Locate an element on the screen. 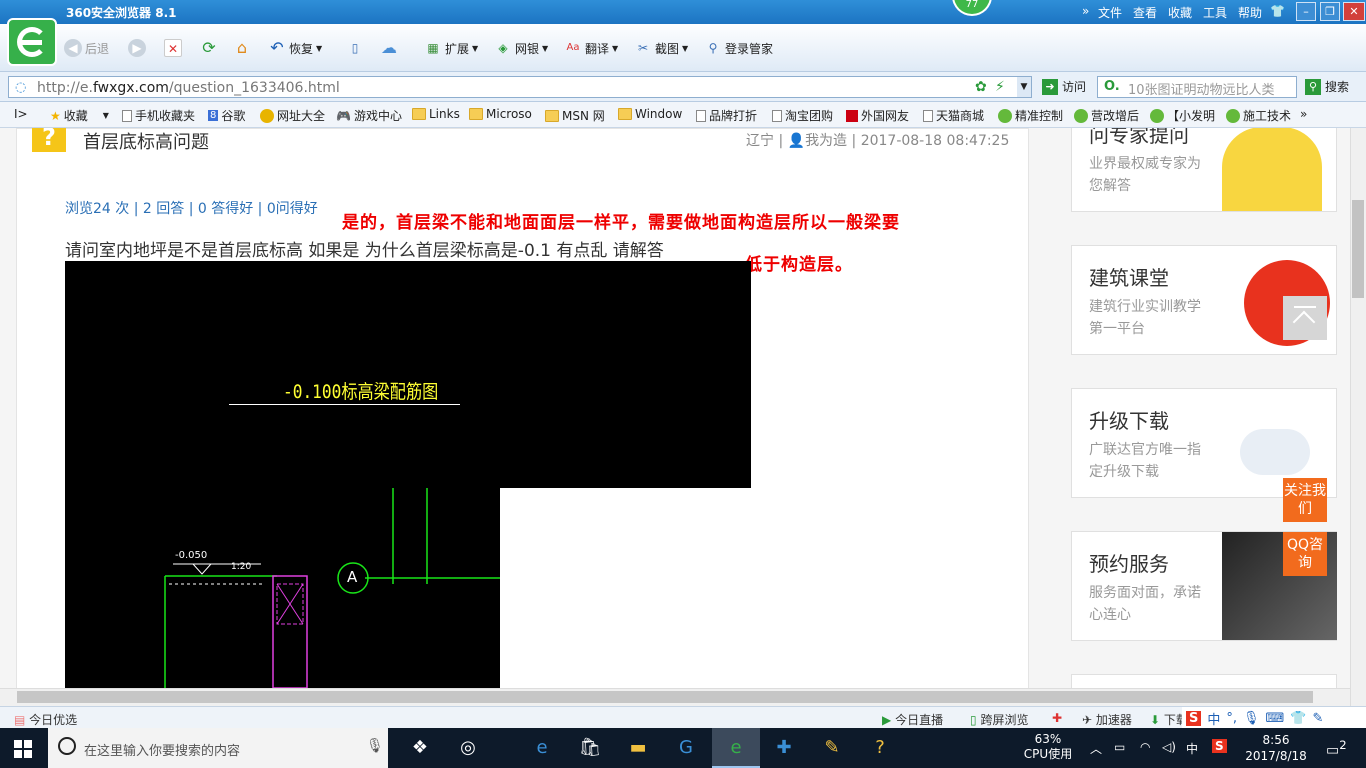  screenshot-button: ✂ 截图 ▼ is located at coordinates (661, 48).